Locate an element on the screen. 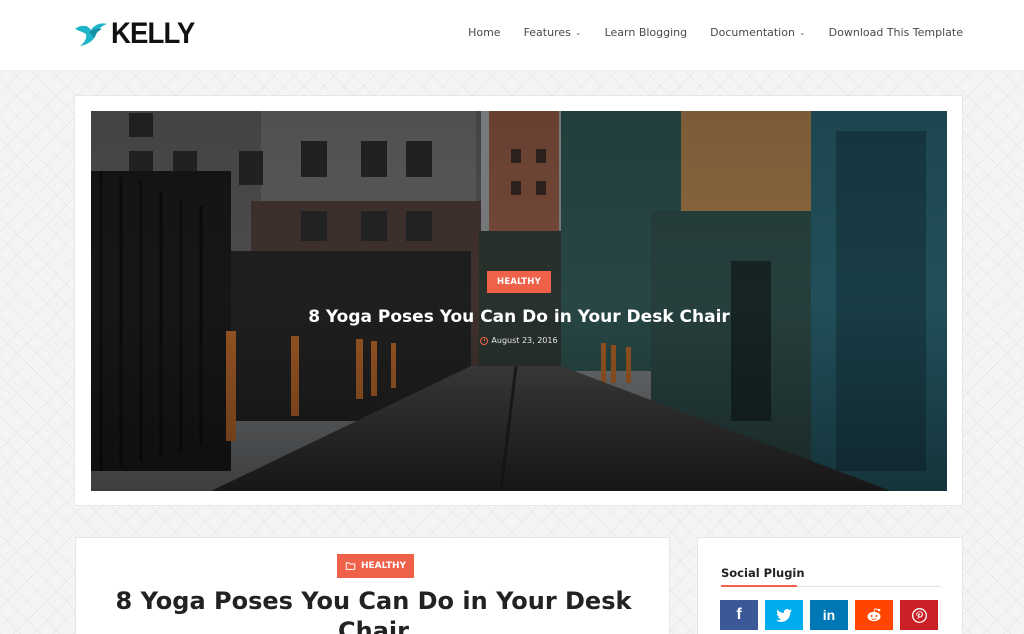 This screenshot has height=634, width=1024. nav-item-documentation: Documentation ⌄ is located at coordinates (758, 32).